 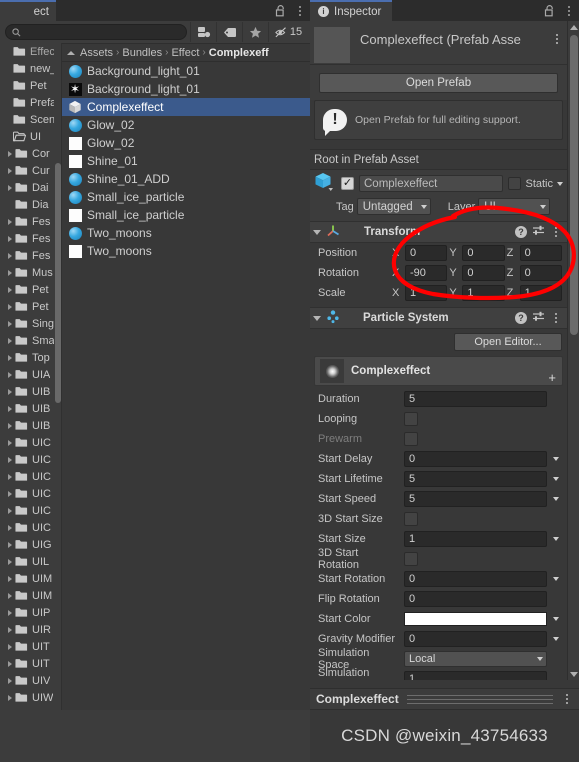 What do you see at coordinates (288, 32) in the screenshot?
I see `hidden-assets-counter: 15` at bounding box center [288, 32].